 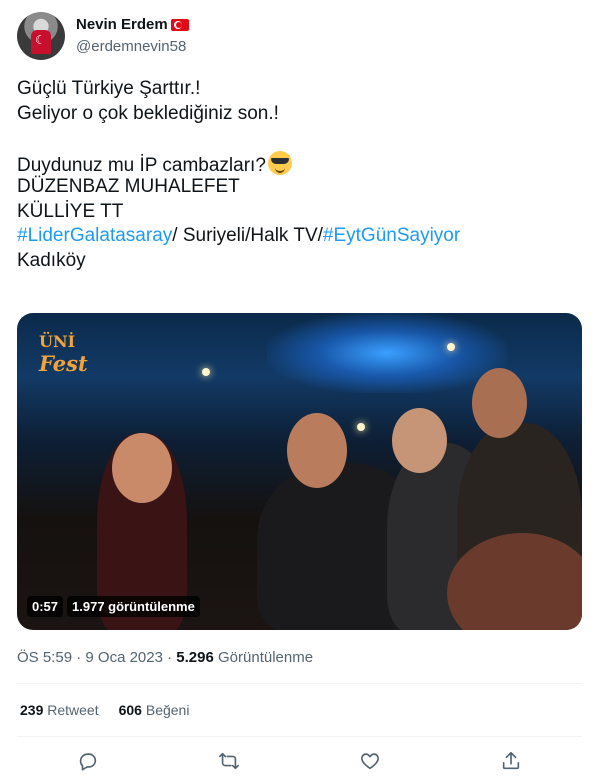 I want to click on tweet-actions, so click(x=299, y=761).